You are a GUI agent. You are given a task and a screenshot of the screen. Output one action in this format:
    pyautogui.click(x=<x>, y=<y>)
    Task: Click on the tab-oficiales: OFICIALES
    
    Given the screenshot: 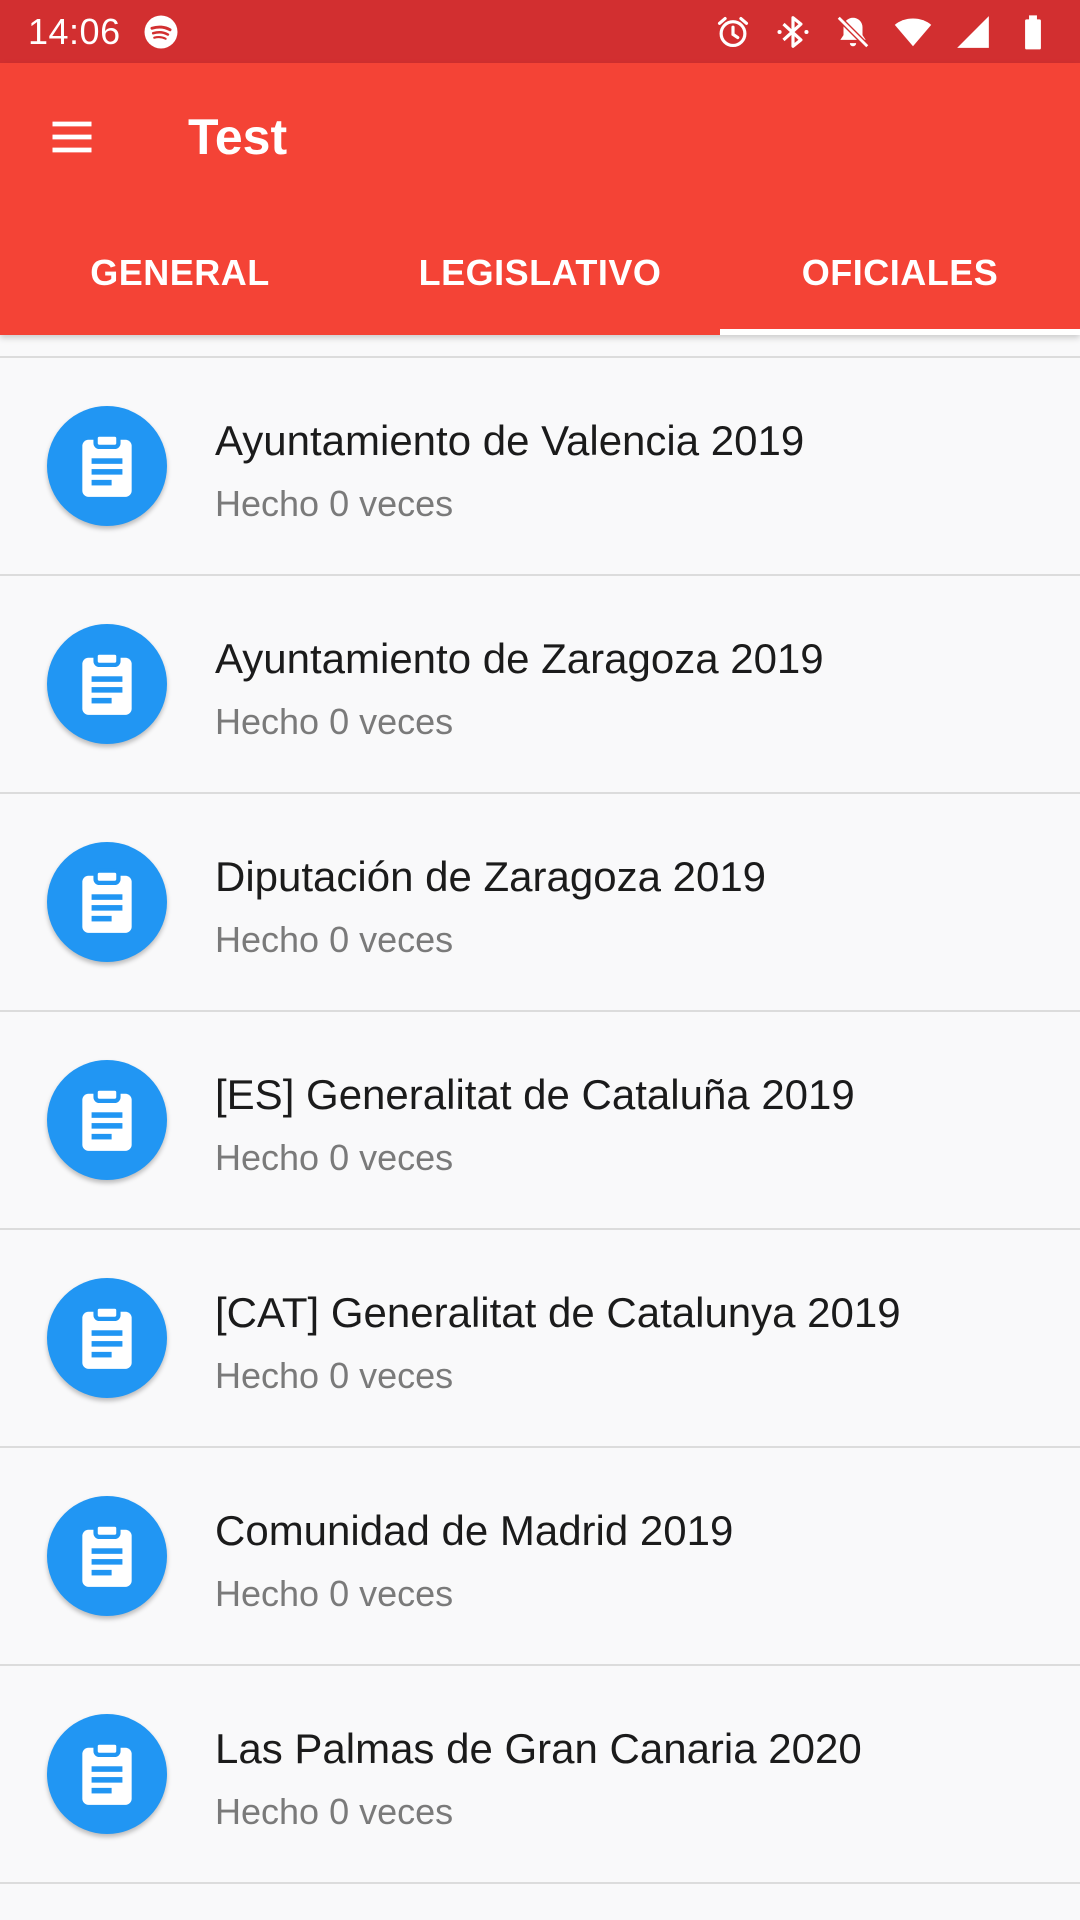 What is the action you would take?
    pyautogui.click(x=900, y=273)
    